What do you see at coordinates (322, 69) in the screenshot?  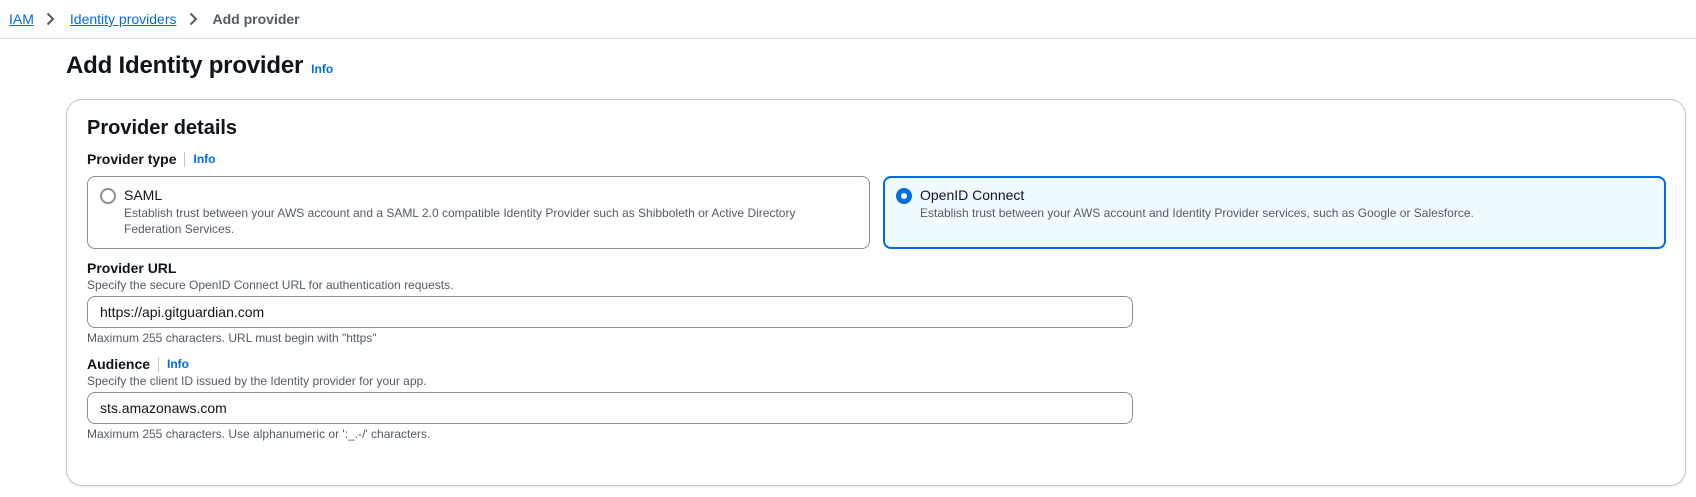 I see `page-info-link: Info` at bounding box center [322, 69].